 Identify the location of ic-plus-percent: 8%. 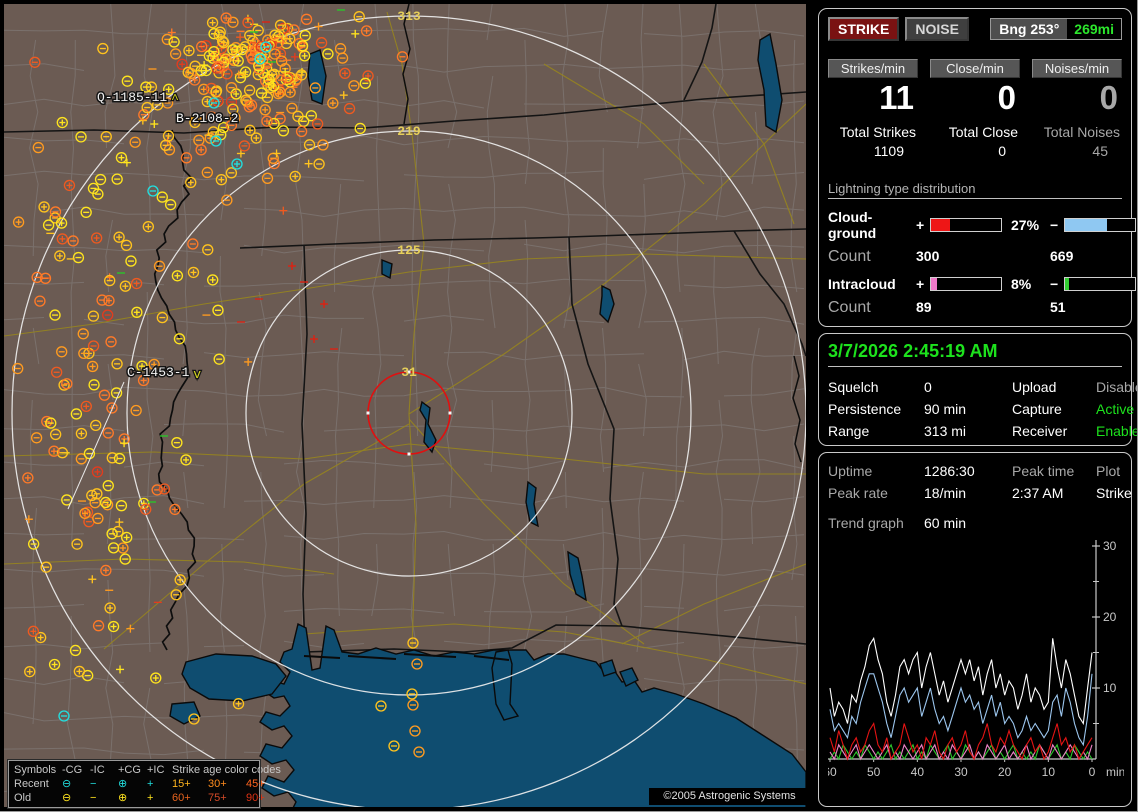
(1021, 284).